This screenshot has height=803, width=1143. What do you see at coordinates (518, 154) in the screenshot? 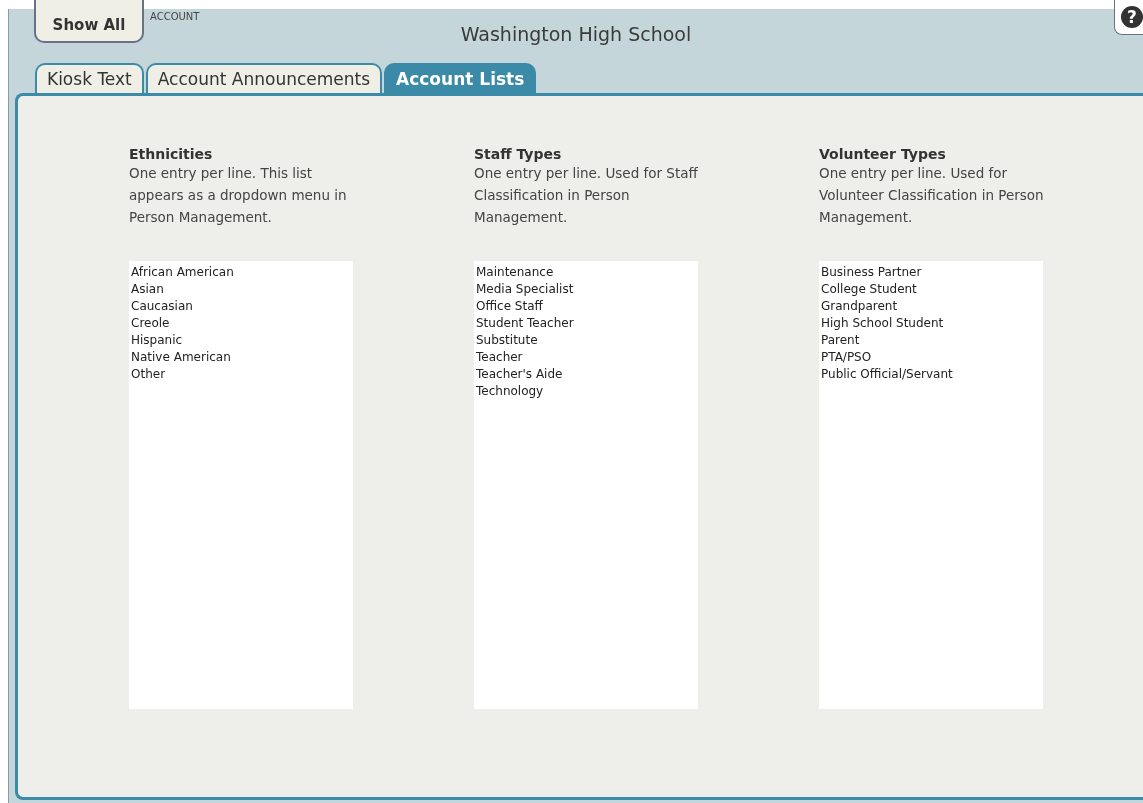
I see `list-heading: Staff Types` at bounding box center [518, 154].